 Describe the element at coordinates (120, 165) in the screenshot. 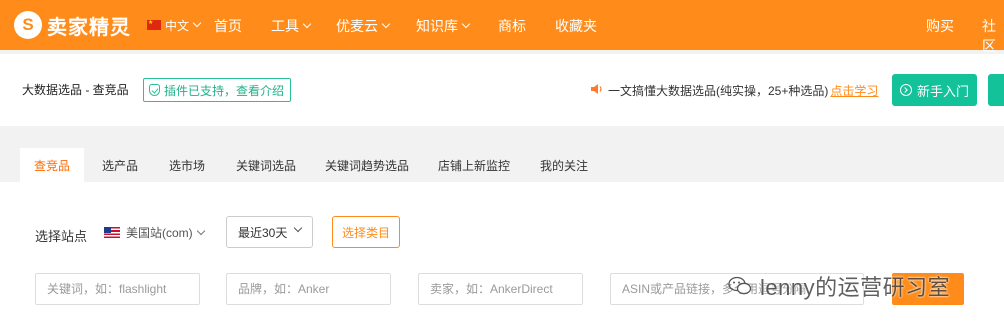

I see `tab-select-products: 选产品` at that location.